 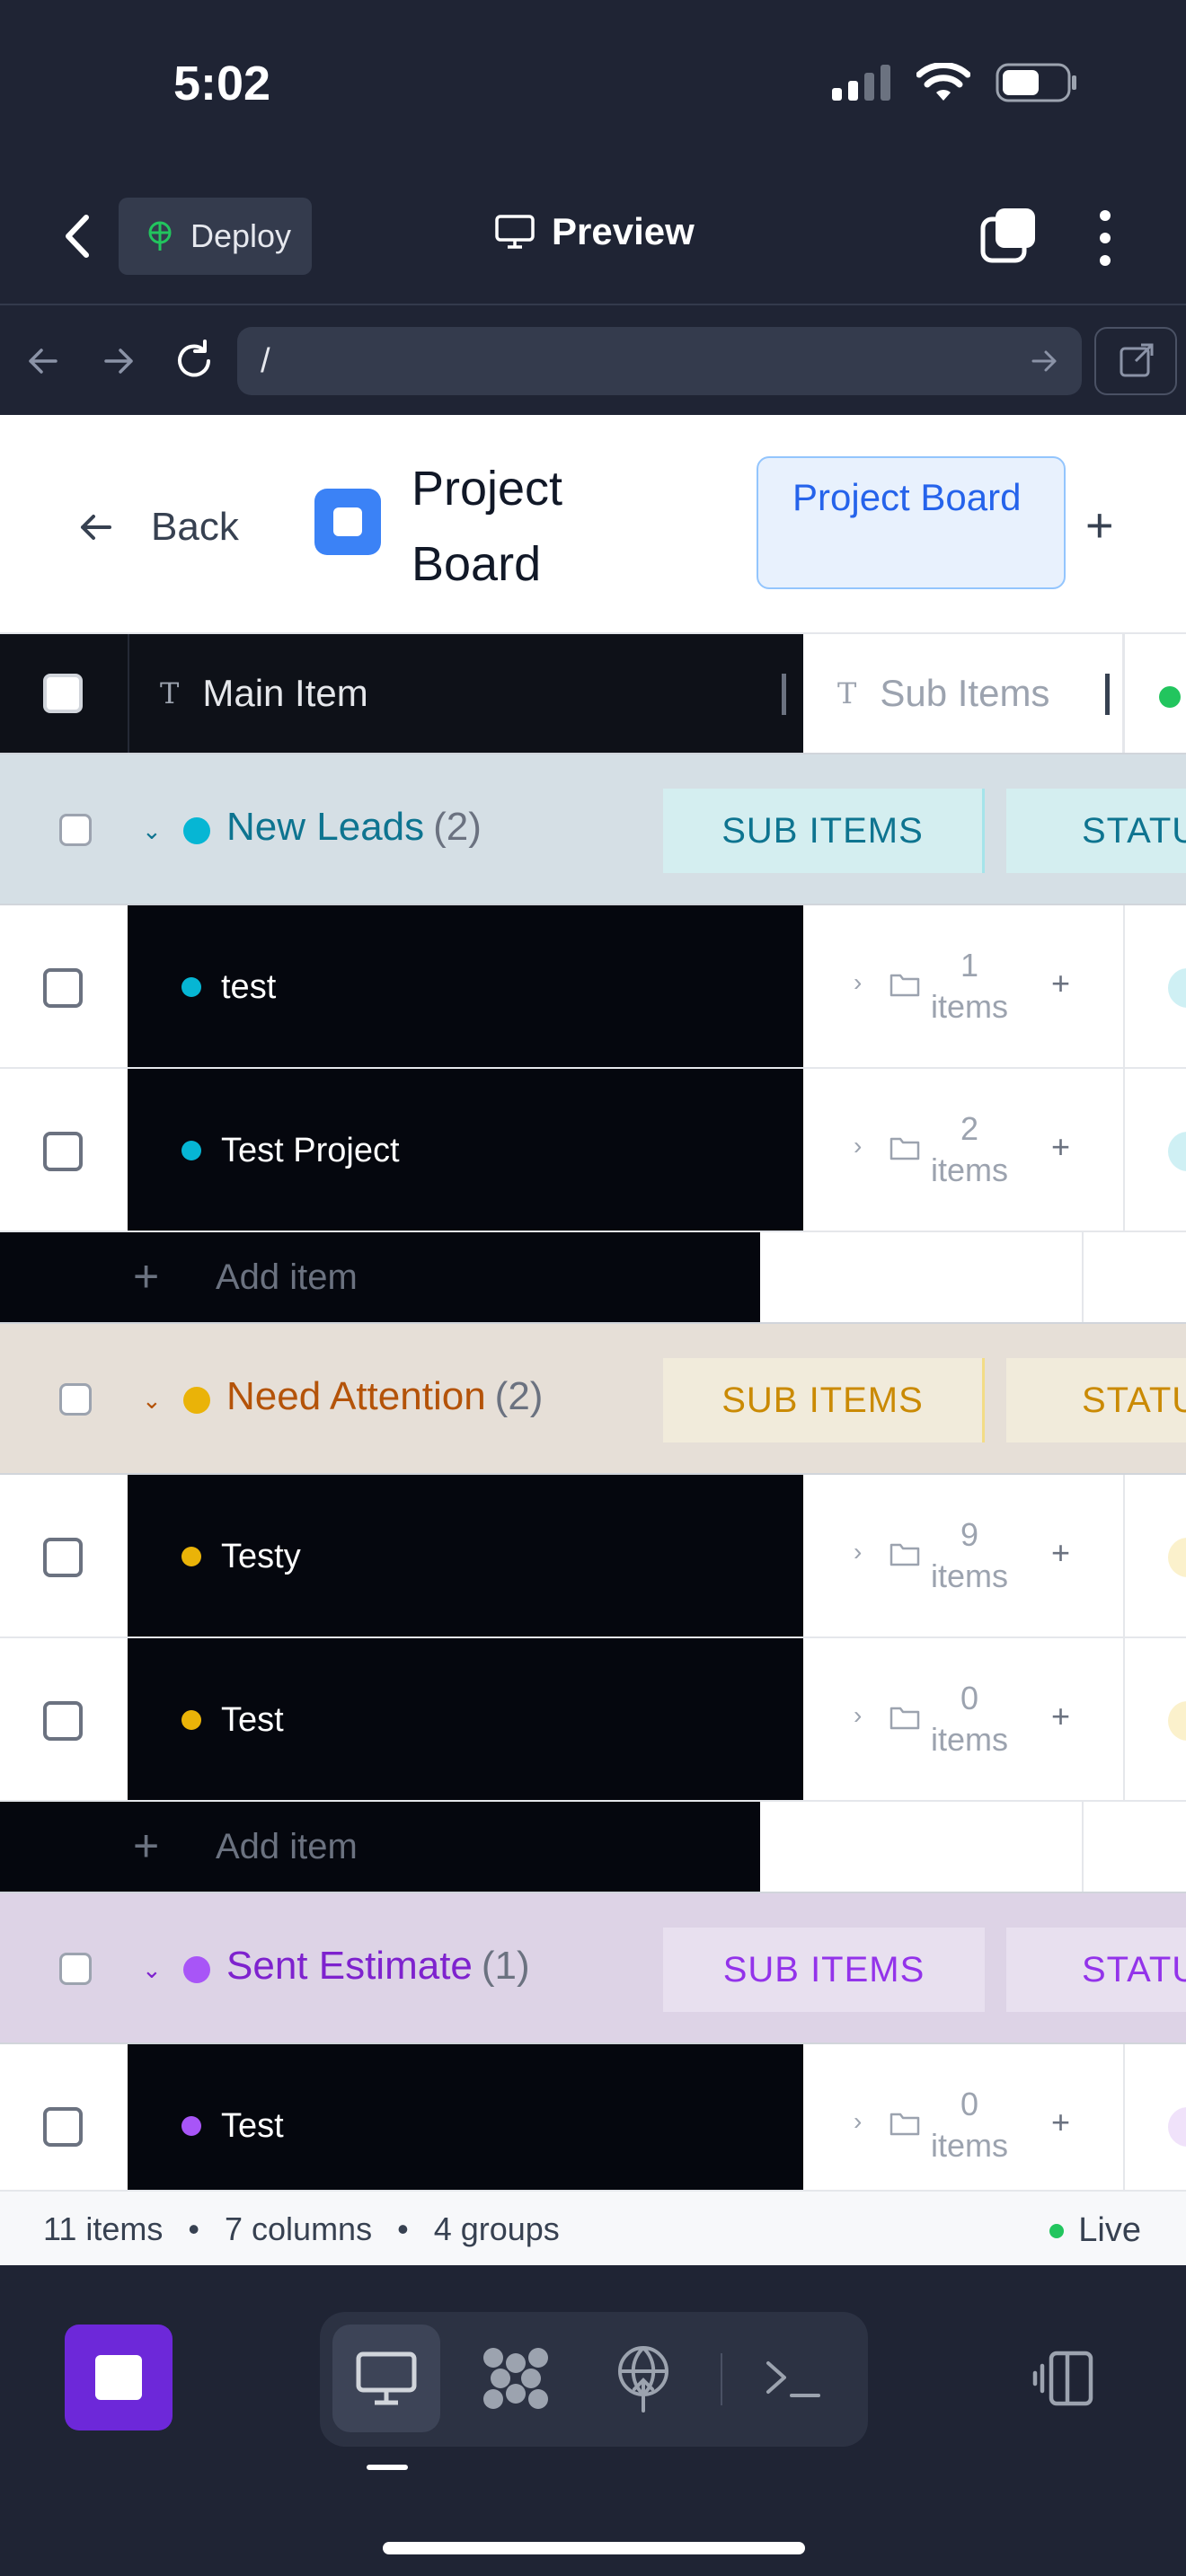 What do you see at coordinates (1008, 235) in the screenshot?
I see `tabs-icon` at bounding box center [1008, 235].